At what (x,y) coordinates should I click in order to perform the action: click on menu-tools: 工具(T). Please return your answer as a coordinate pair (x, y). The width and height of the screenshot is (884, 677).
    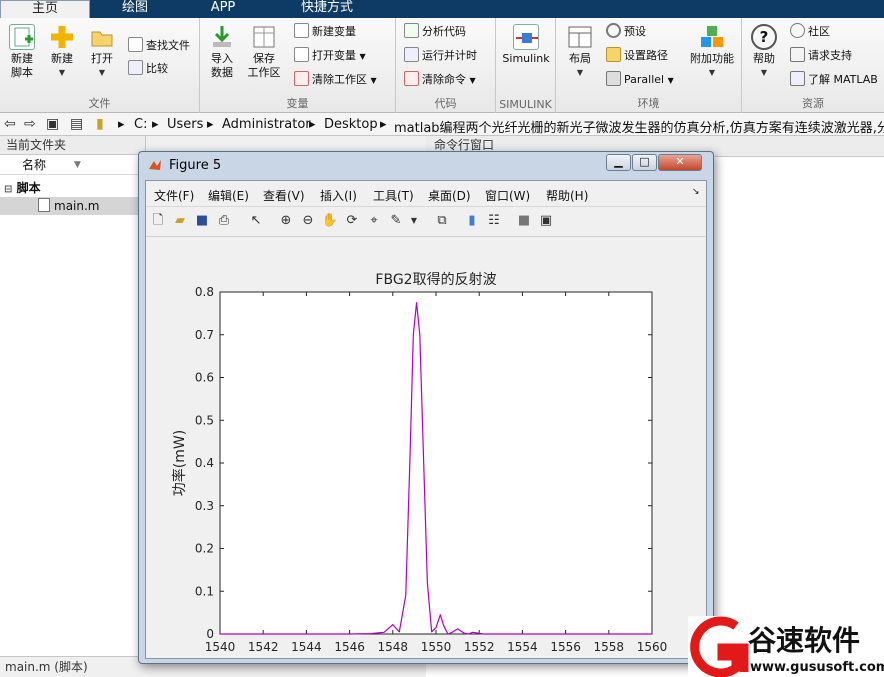
    Looking at the image, I should click on (393, 195).